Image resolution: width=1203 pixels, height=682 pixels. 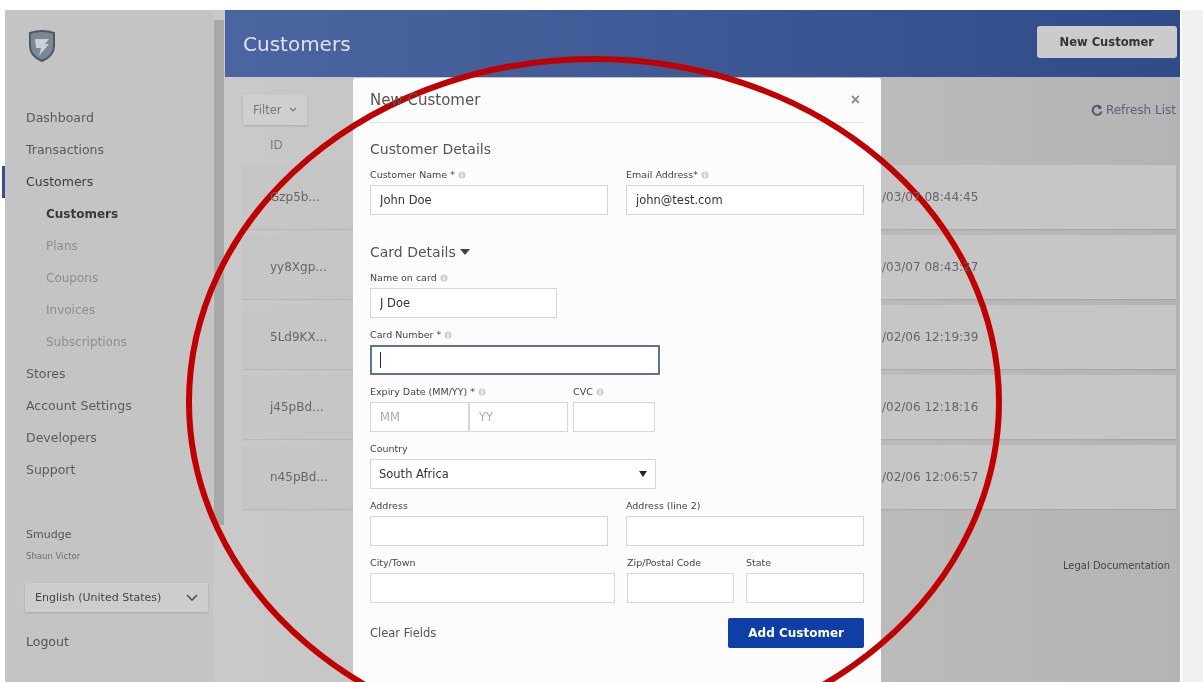 I want to click on new-customer-button: New Customer, so click(x=1106, y=42).